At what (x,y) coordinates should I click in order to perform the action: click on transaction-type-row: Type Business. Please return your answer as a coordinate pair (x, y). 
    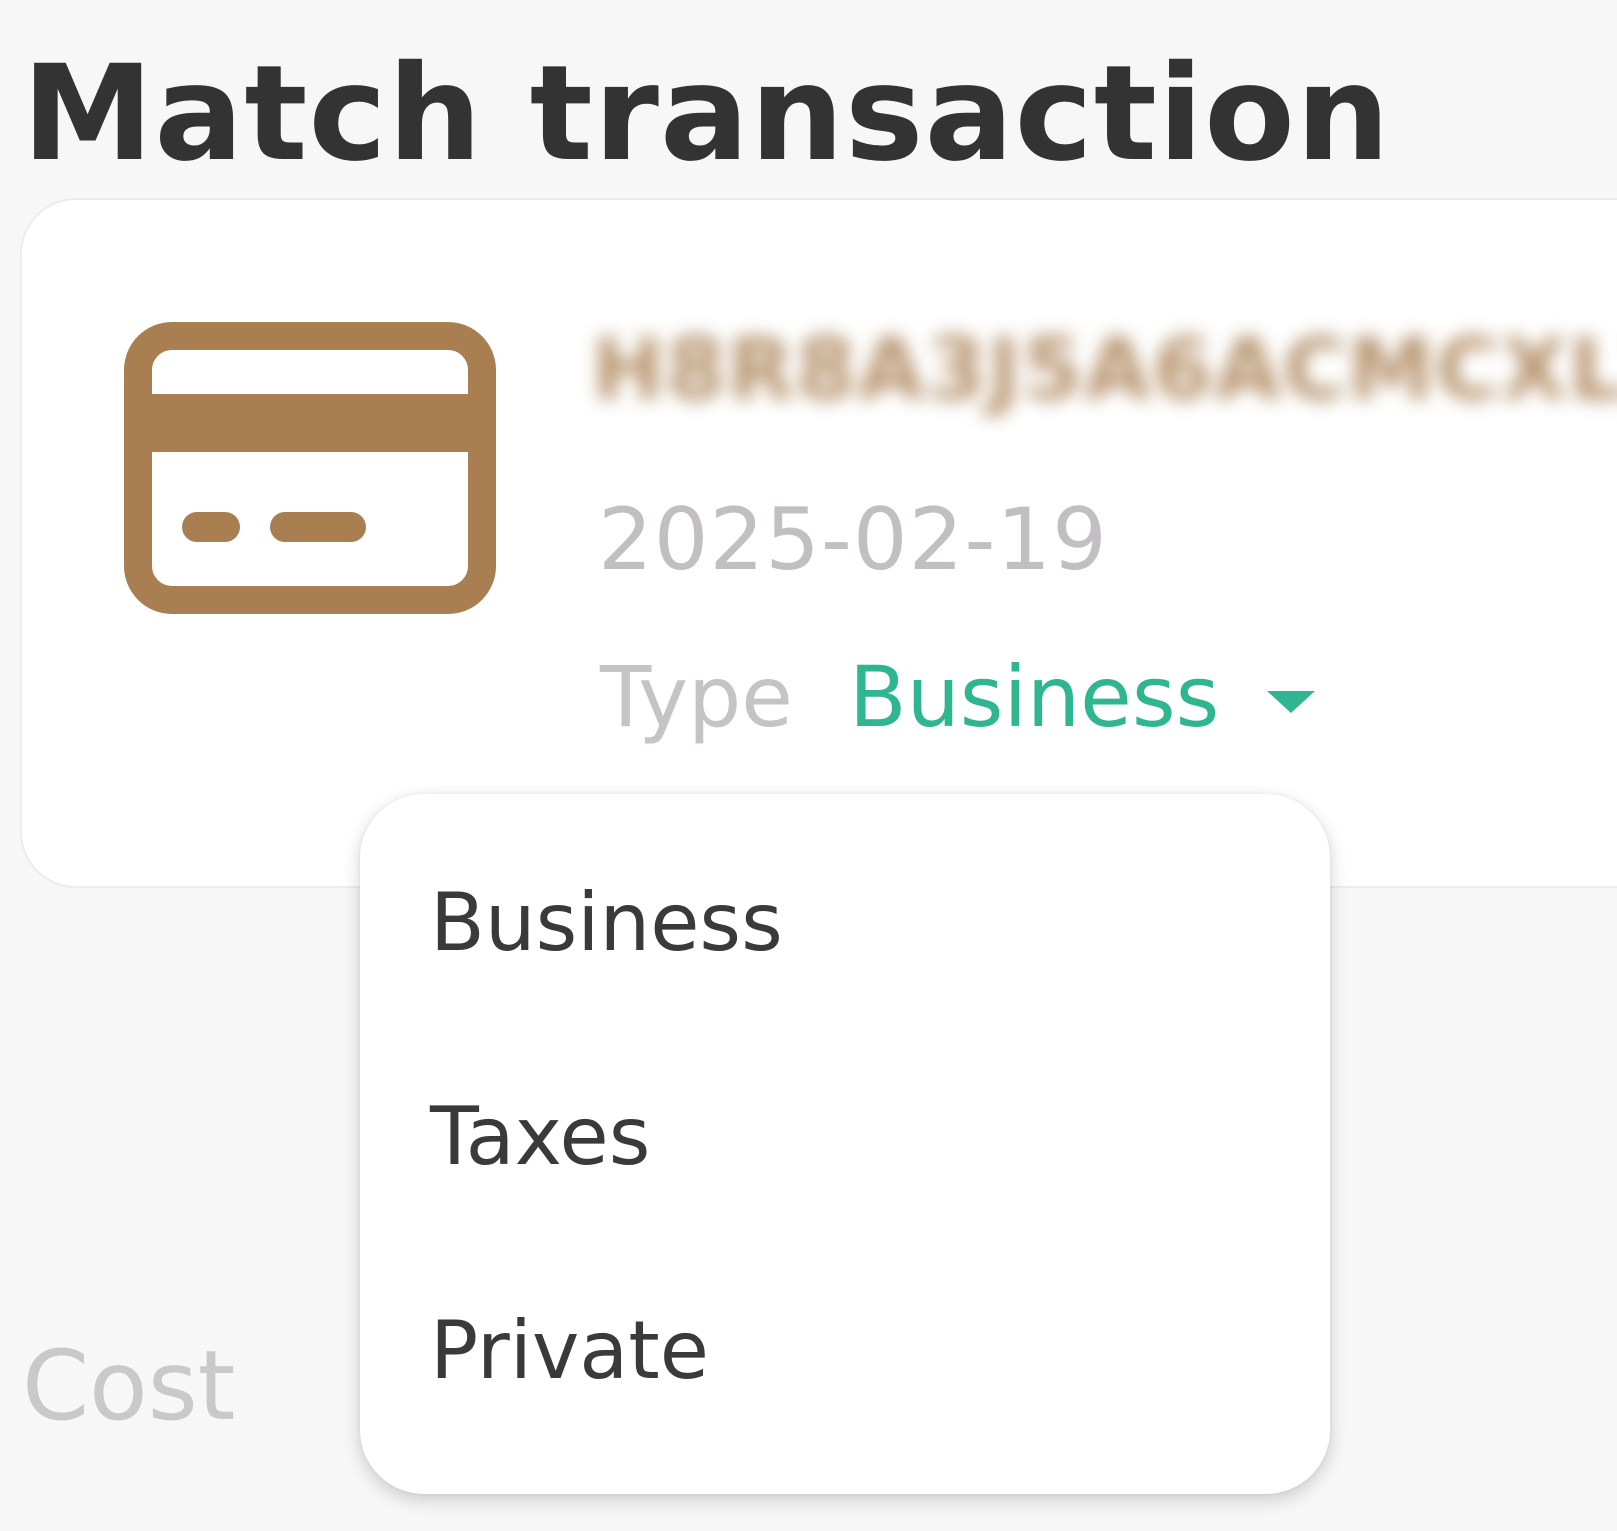
    Looking at the image, I should click on (958, 697).